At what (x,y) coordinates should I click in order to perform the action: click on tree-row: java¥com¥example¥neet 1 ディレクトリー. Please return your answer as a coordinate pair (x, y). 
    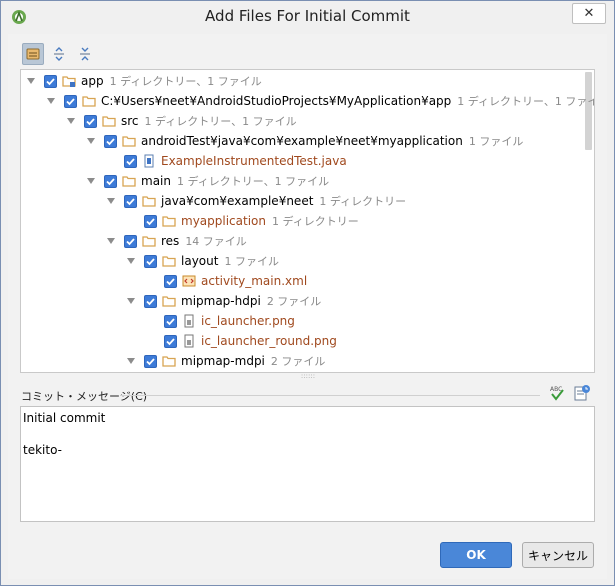
    Looking at the image, I should click on (256, 201).